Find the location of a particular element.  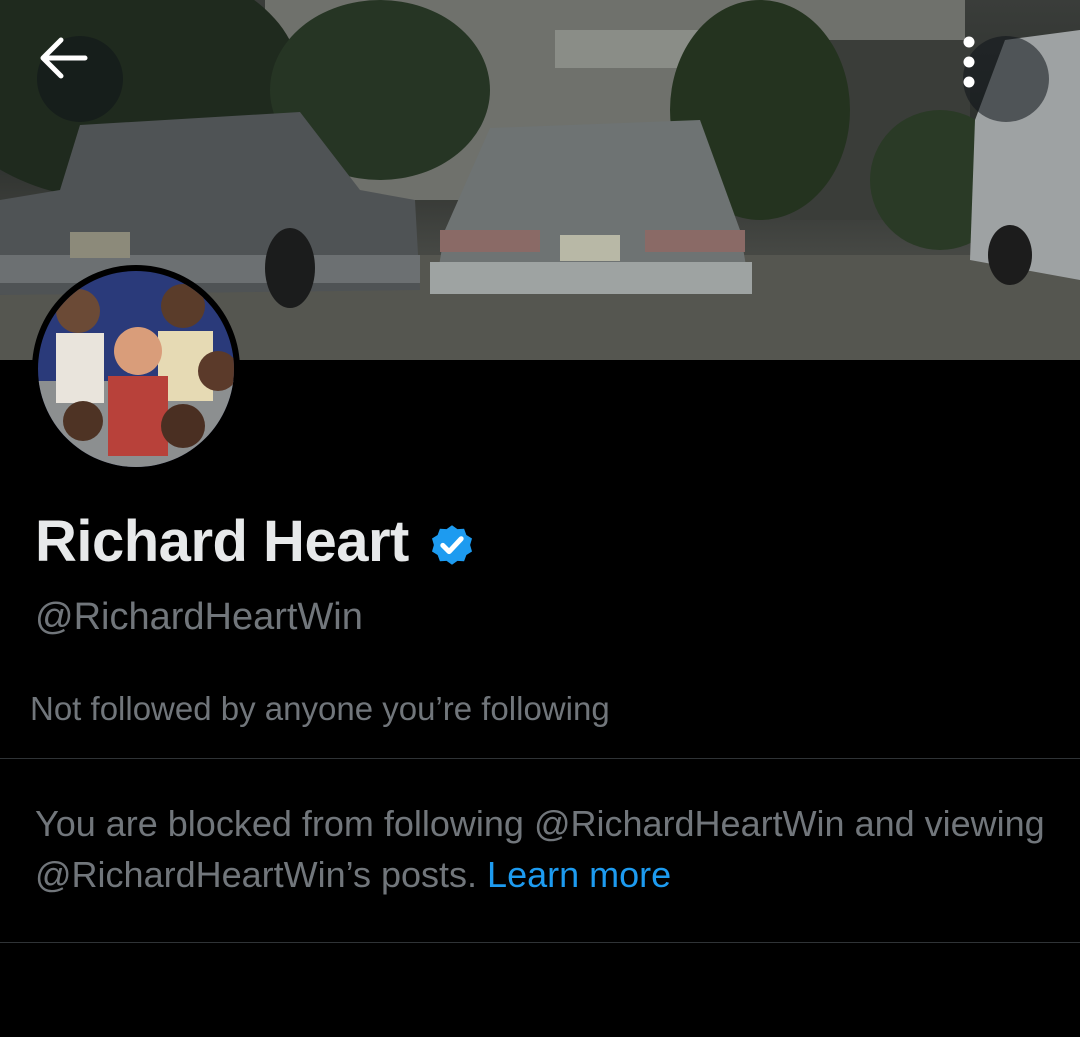

arrow-left-icon is located at coordinates (64, 58).